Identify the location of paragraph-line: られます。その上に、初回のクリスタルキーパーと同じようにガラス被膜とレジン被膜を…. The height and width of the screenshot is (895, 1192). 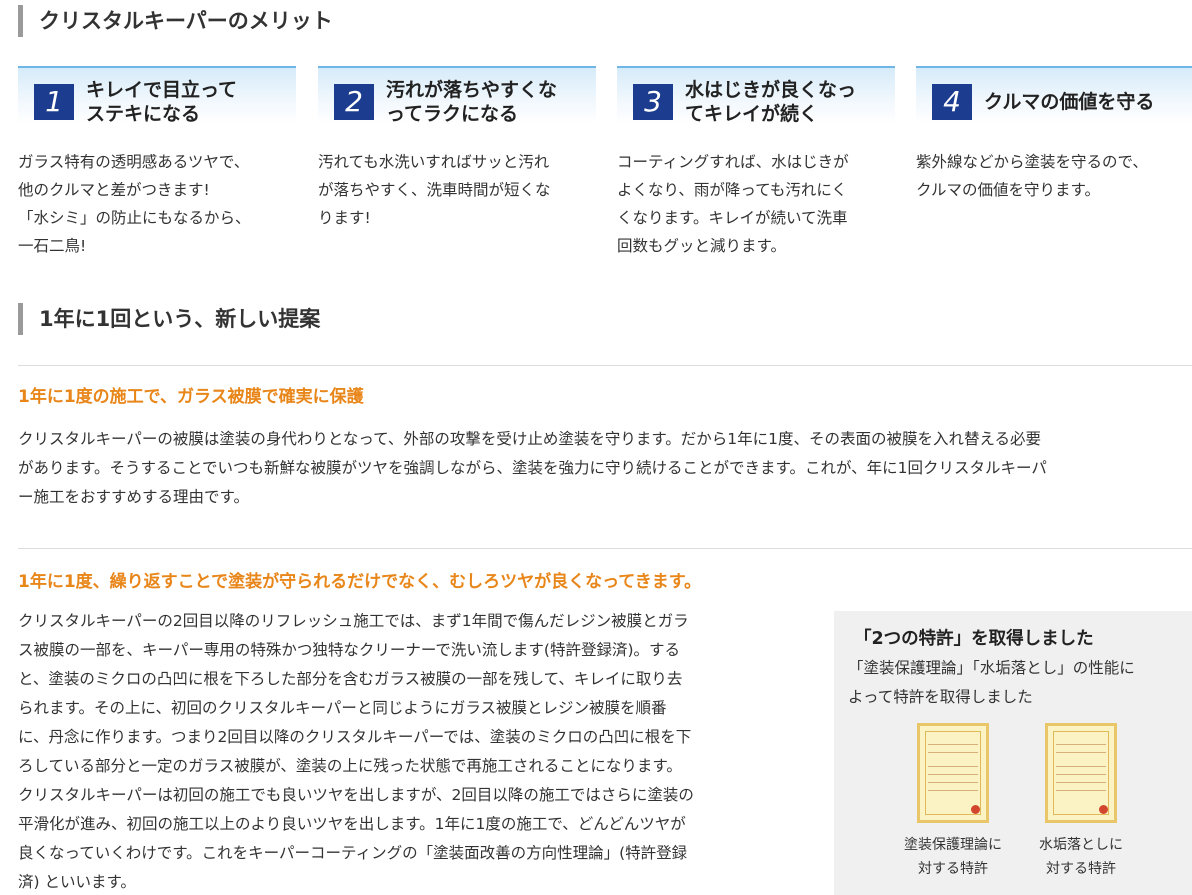
(342, 708).